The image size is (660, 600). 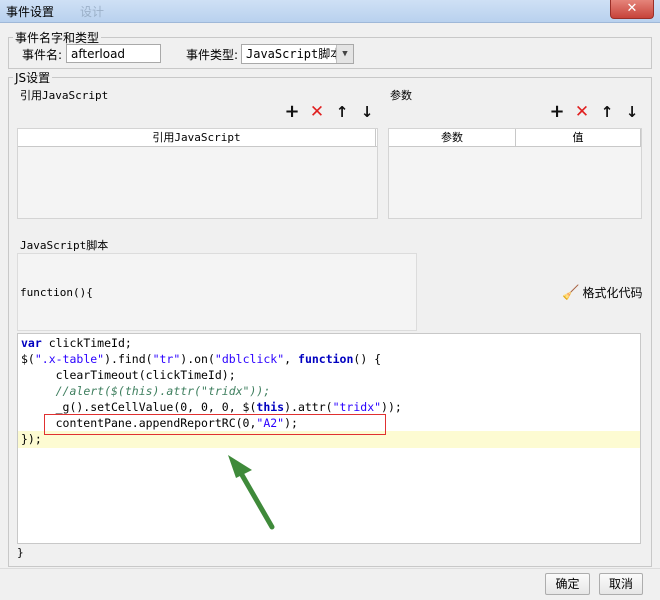 What do you see at coordinates (567, 584) in the screenshot?
I see `ok-button: 确定` at bounding box center [567, 584].